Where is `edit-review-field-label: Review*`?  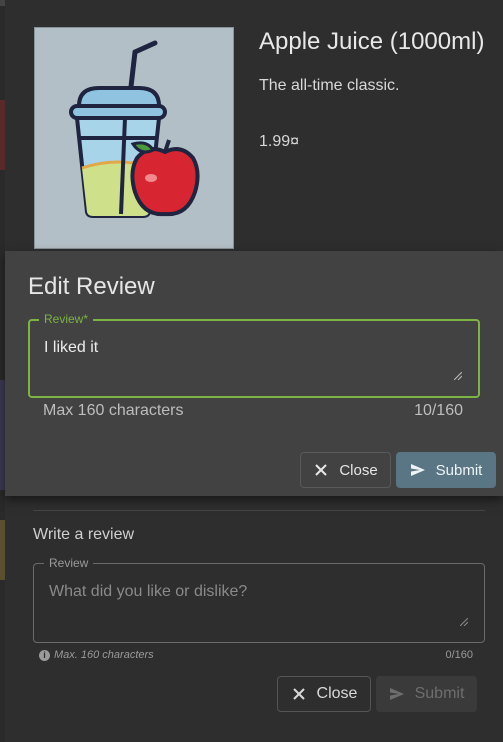
edit-review-field-label: Review* is located at coordinates (66, 319).